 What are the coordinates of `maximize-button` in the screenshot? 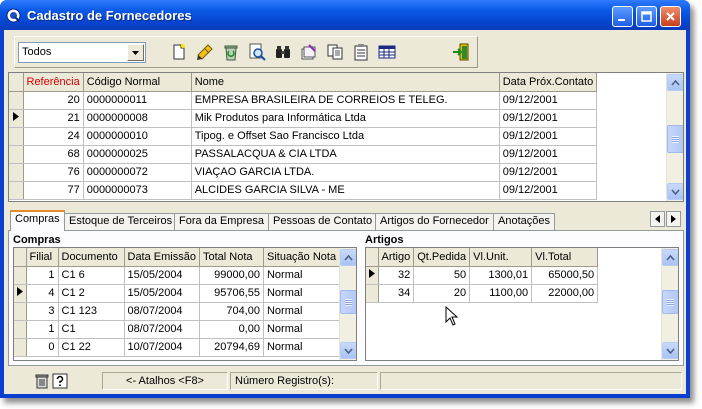 It's located at (646, 16).